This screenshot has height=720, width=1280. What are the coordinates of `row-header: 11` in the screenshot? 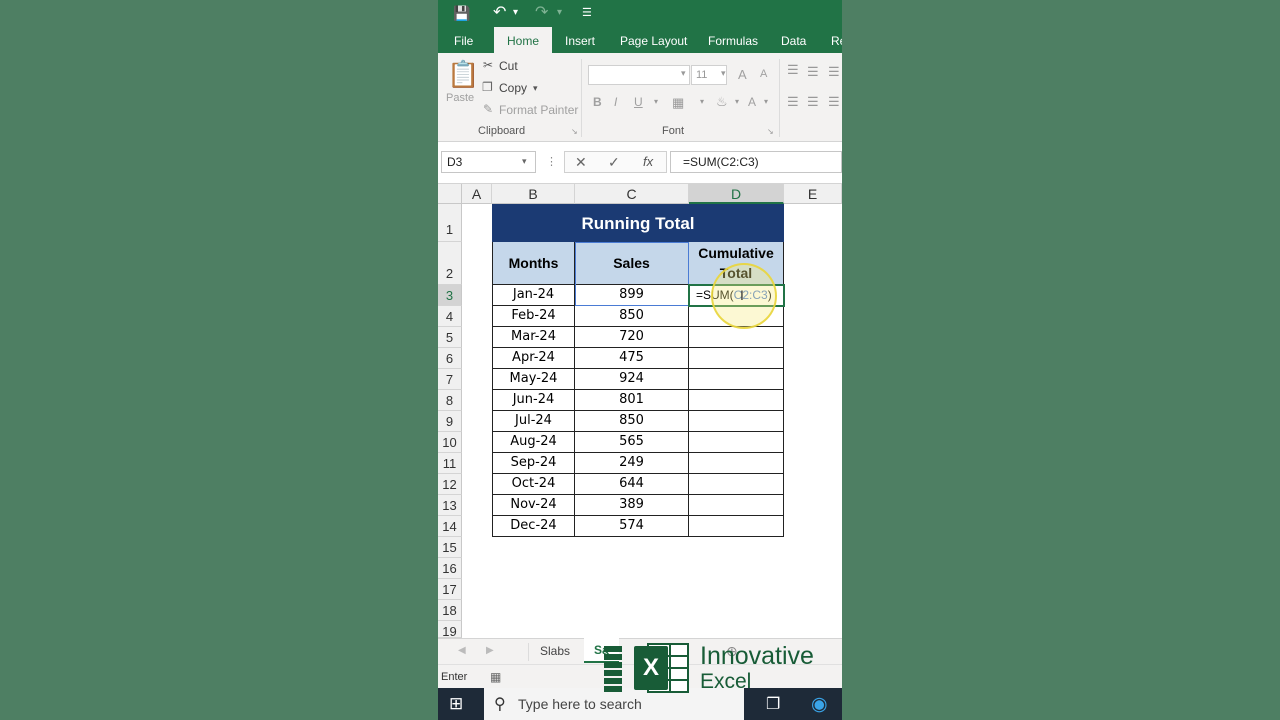 It's located at (450, 463).